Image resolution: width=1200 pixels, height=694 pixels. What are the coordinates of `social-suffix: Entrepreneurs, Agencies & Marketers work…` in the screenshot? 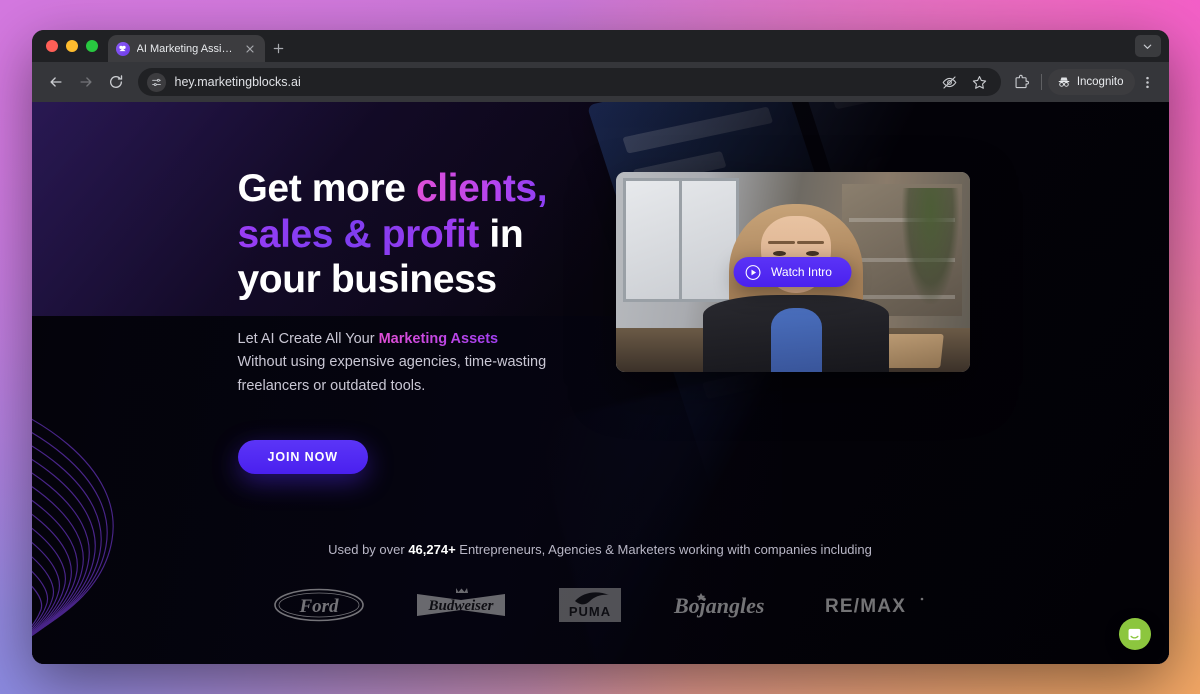 It's located at (663, 550).